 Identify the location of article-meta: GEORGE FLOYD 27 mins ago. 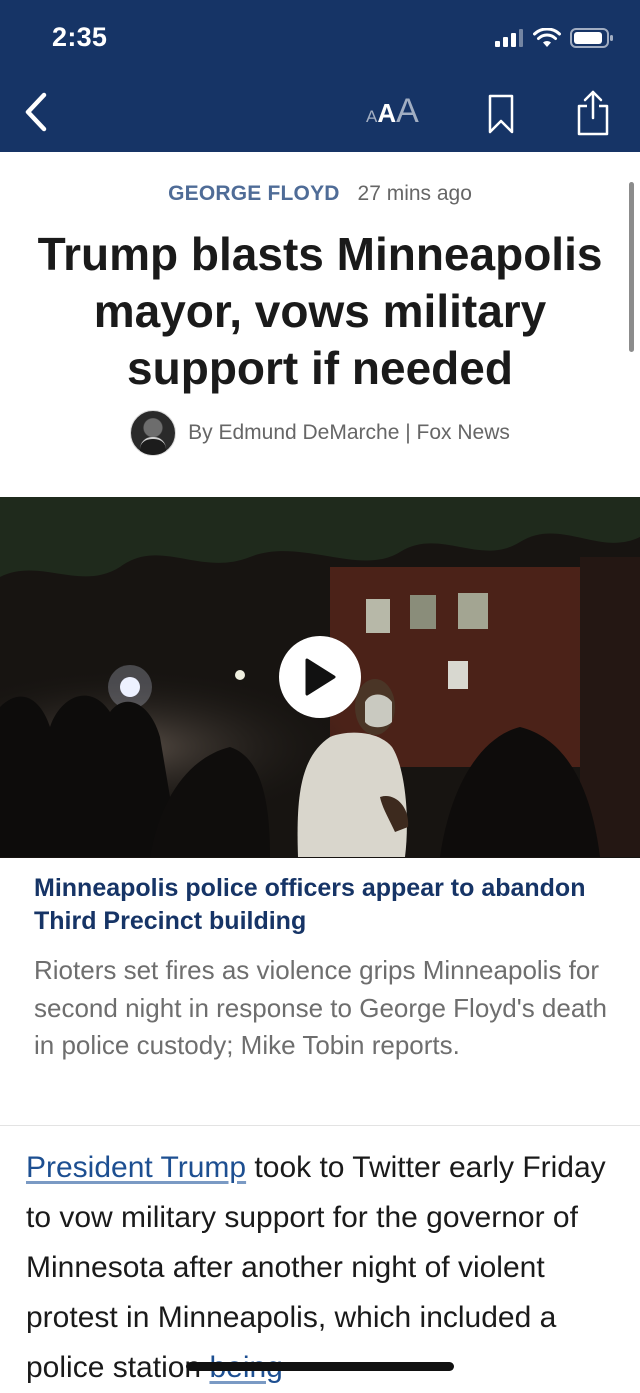
(320, 194).